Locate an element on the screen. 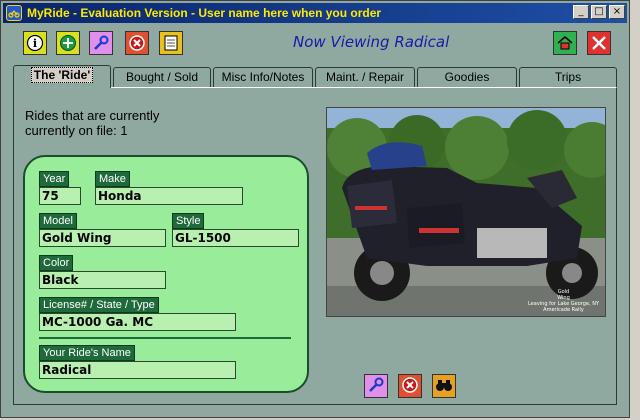 This screenshot has width=640, height=420. license-label: License# / State / Type is located at coordinates (99, 305).